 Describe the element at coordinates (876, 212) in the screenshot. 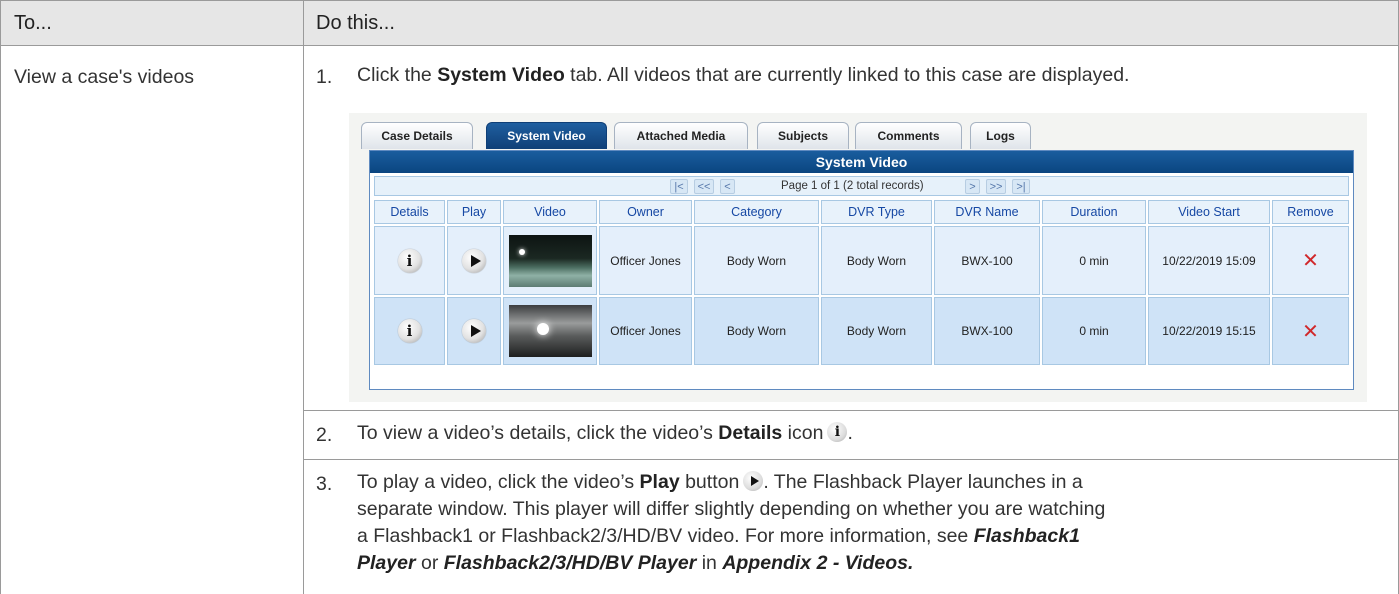

I see `column-header-dvr-type: DVR Type` at that location.